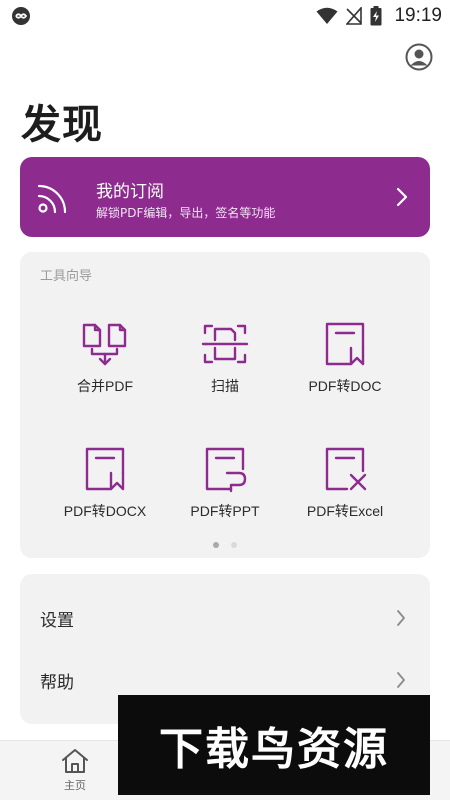 The width and height of the screenshot is (450, 800). What do you see at coordinates (225, 370) in the screenshot?
I see `tool-scan: 扫描` at bounding box center [225, 370].